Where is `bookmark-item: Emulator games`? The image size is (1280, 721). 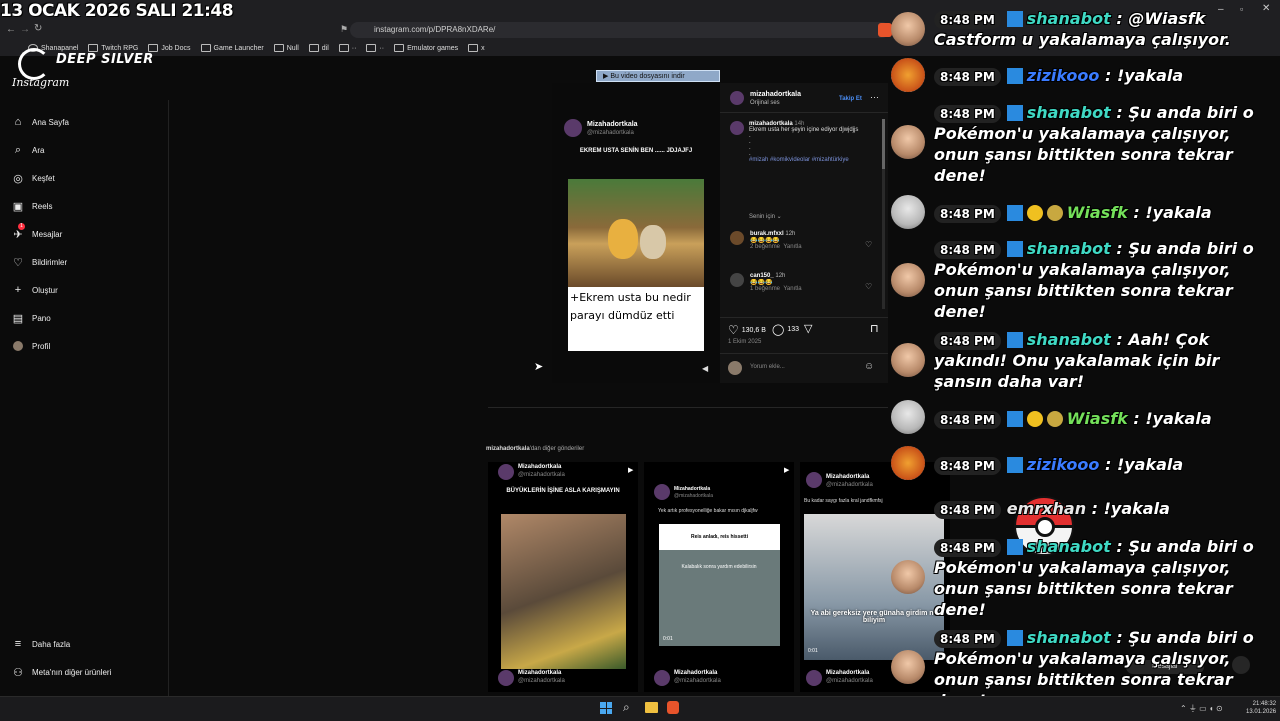
bookmark-item: Emulator games is located at coordinates (426, 48).